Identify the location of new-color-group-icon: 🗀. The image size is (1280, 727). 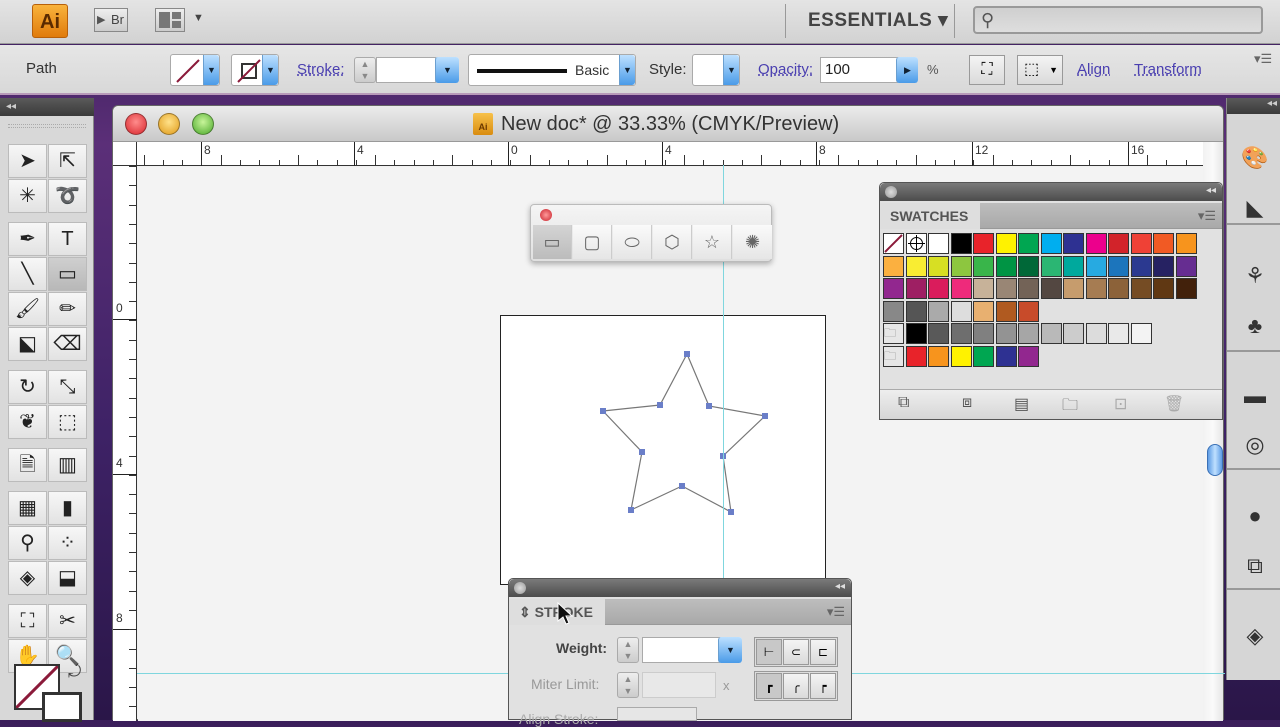
(1070, 407).